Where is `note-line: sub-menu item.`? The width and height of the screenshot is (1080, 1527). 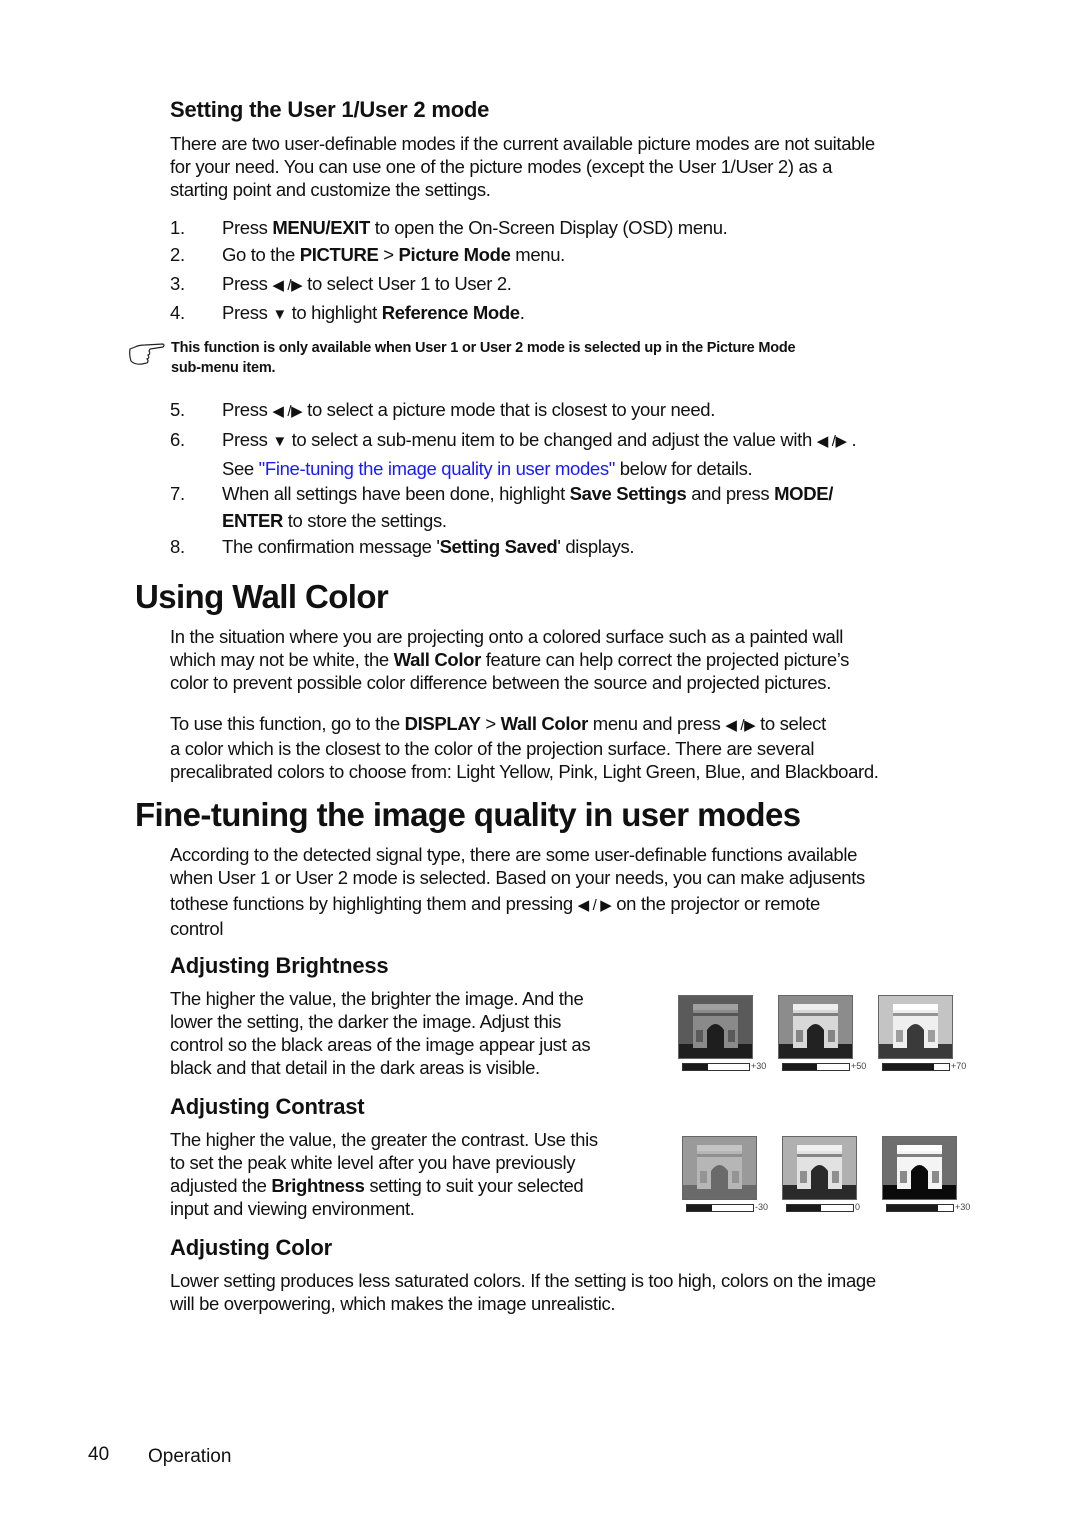 note-line: sub-menu item. is located at coordinates (223, 368).